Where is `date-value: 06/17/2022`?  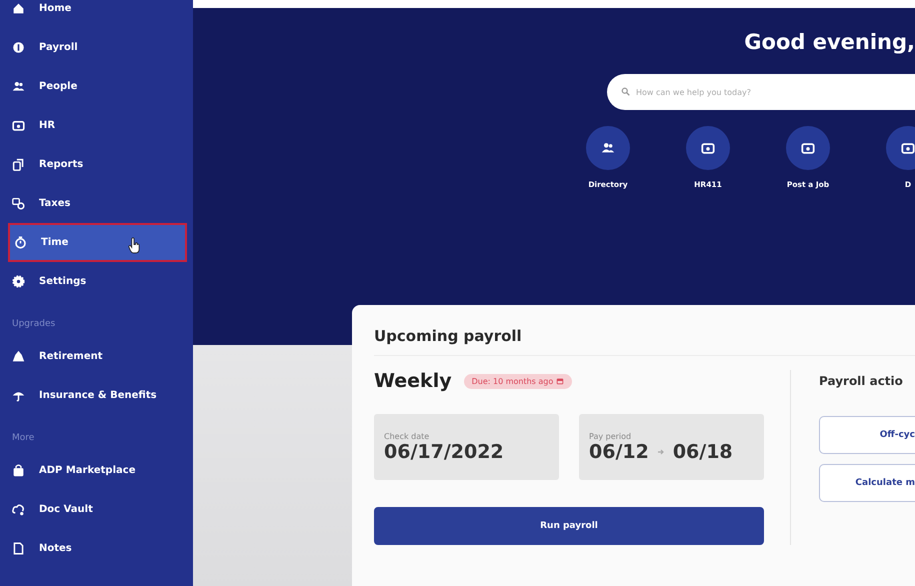
date-value: 06/17/2022 is located at coordinates (444, 451).